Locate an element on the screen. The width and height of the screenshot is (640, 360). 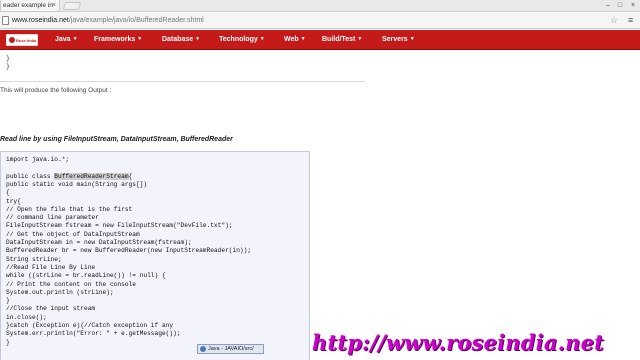
code-line: try{ is located at coordinates (13, 201).